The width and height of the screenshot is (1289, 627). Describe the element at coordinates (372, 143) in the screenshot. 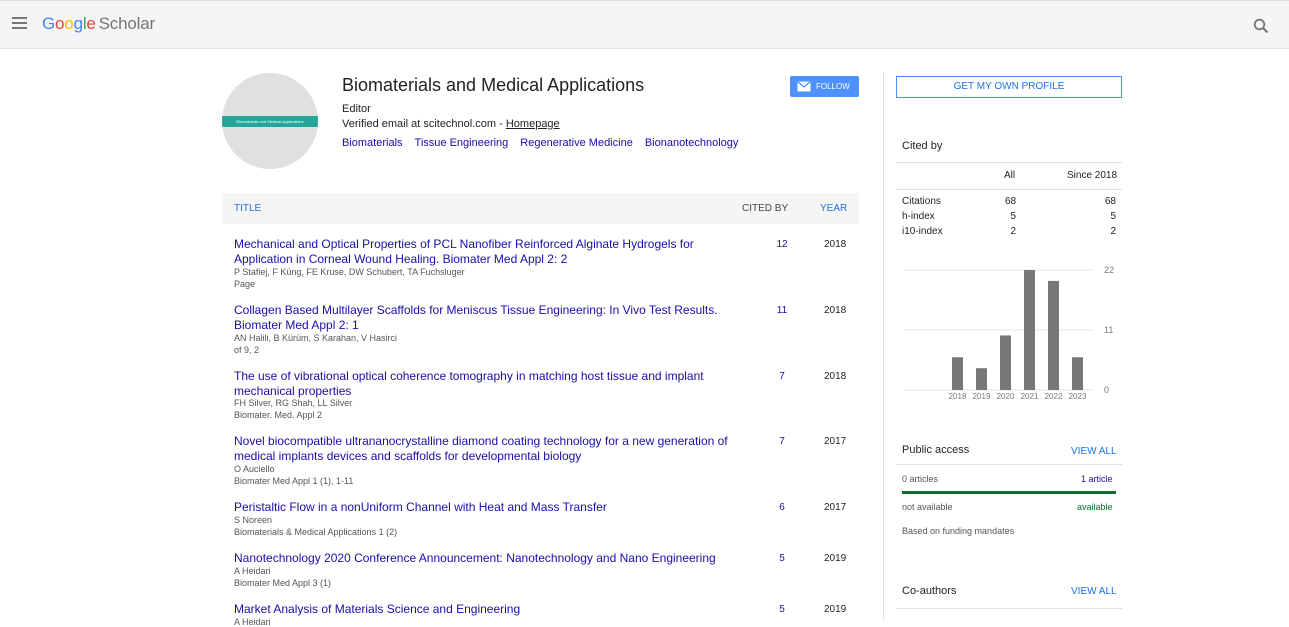

I see `interest-link-biomaterials: Biomaterials` at that location.